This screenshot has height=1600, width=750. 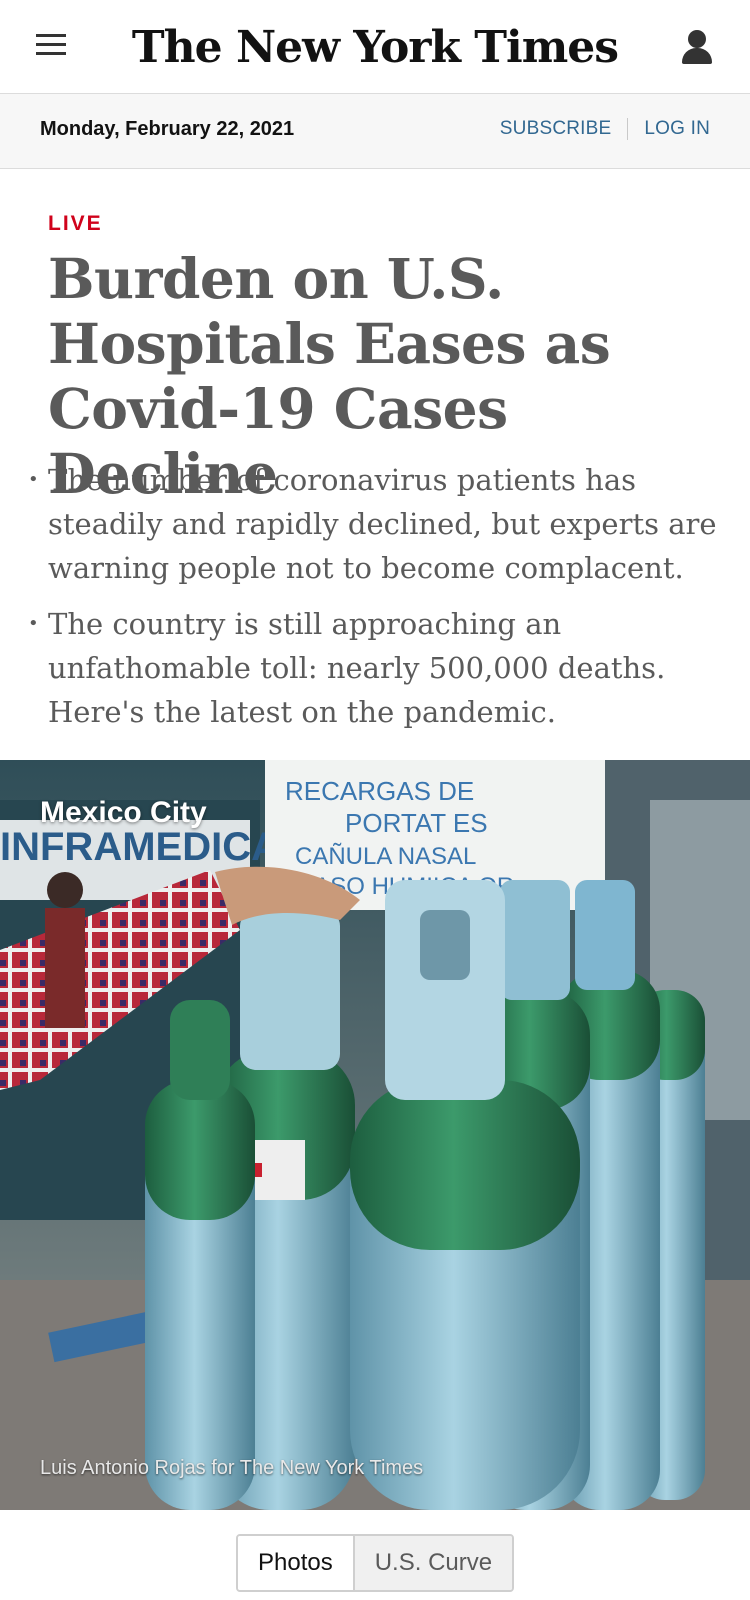 I want to click on login-link: LOG IN, so click(x=677, y=129).